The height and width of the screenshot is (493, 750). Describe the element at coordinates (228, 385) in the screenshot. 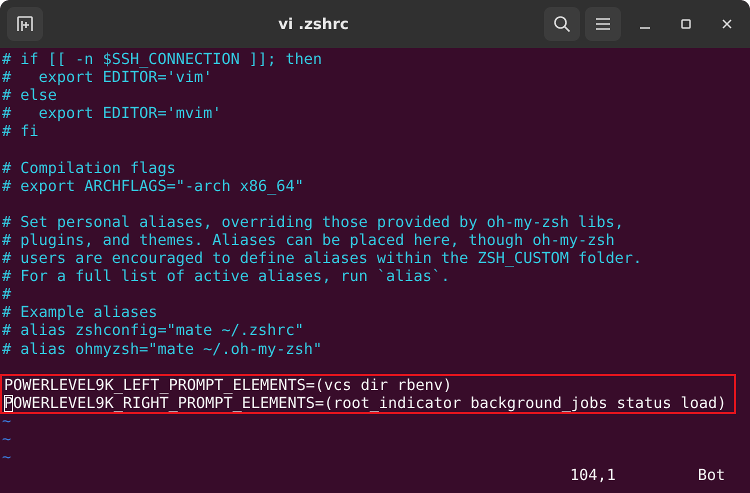

I see `code-line: POWERLEVEL9K_LEFT_PROMPT_ELEMENTS=(vcs dir rbenv)` at that location.